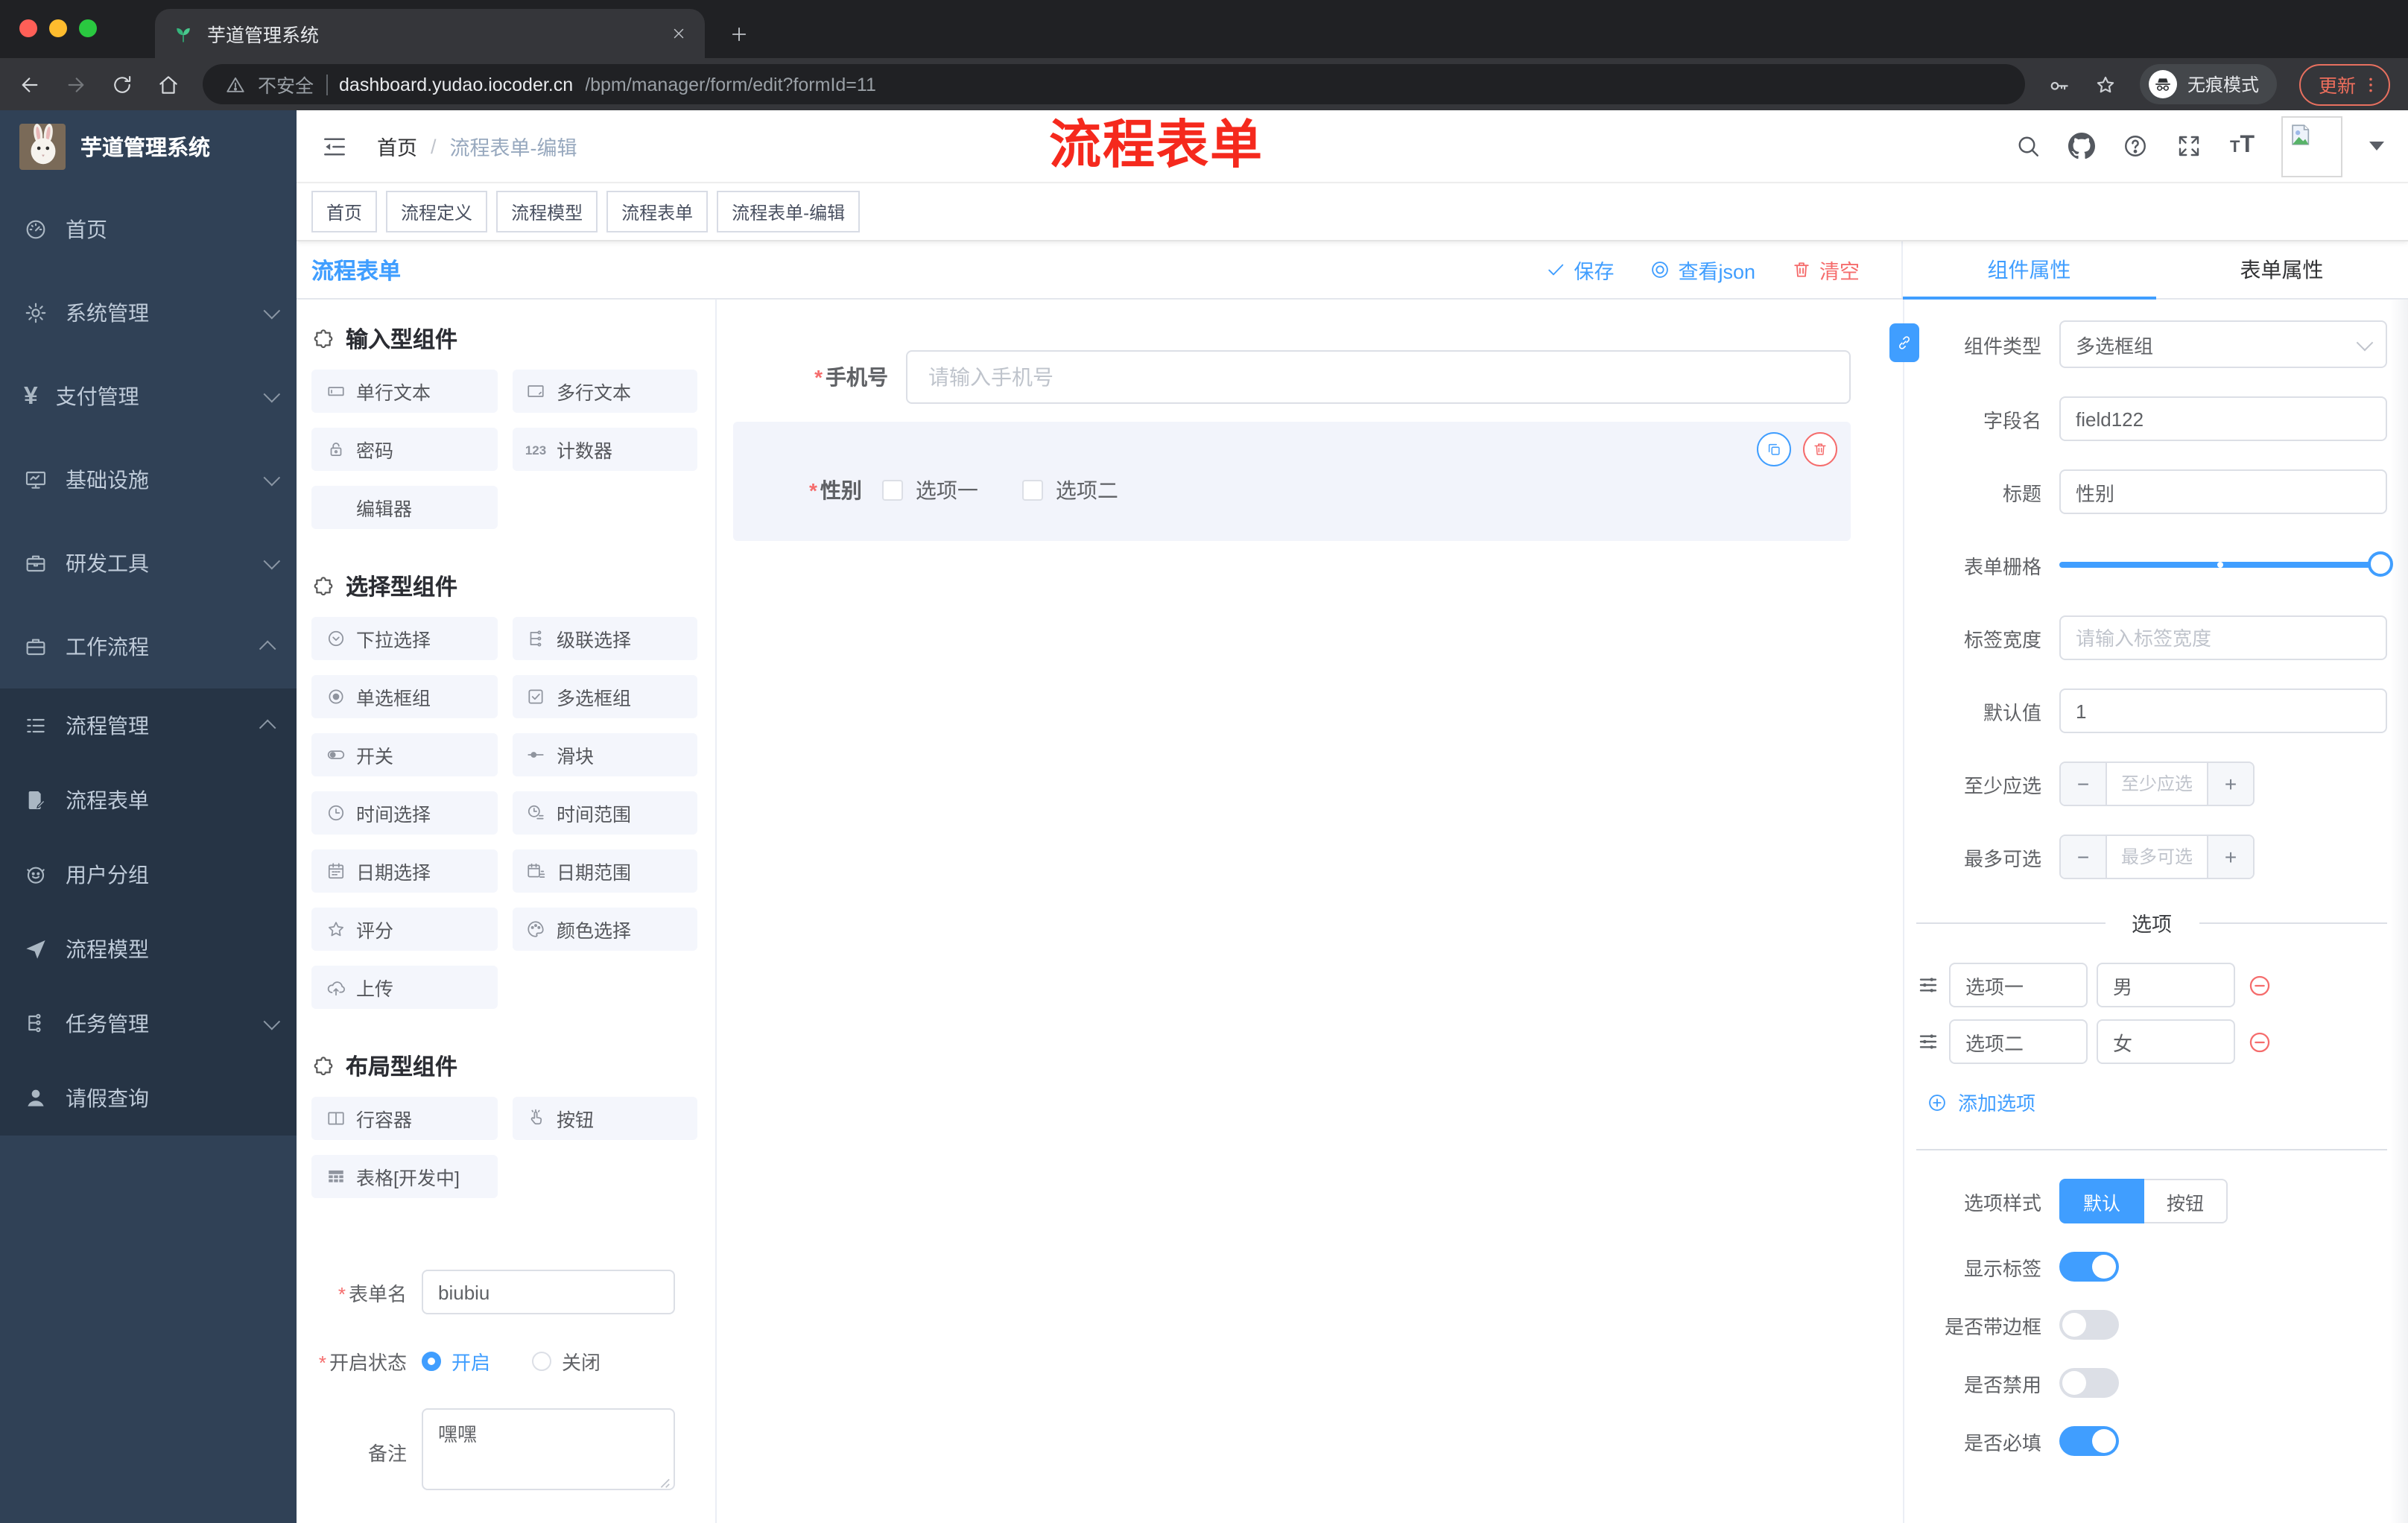 The image size is (2408, 1523). I want to click on tab-form-props: 表单属性, so click(2281, 270).